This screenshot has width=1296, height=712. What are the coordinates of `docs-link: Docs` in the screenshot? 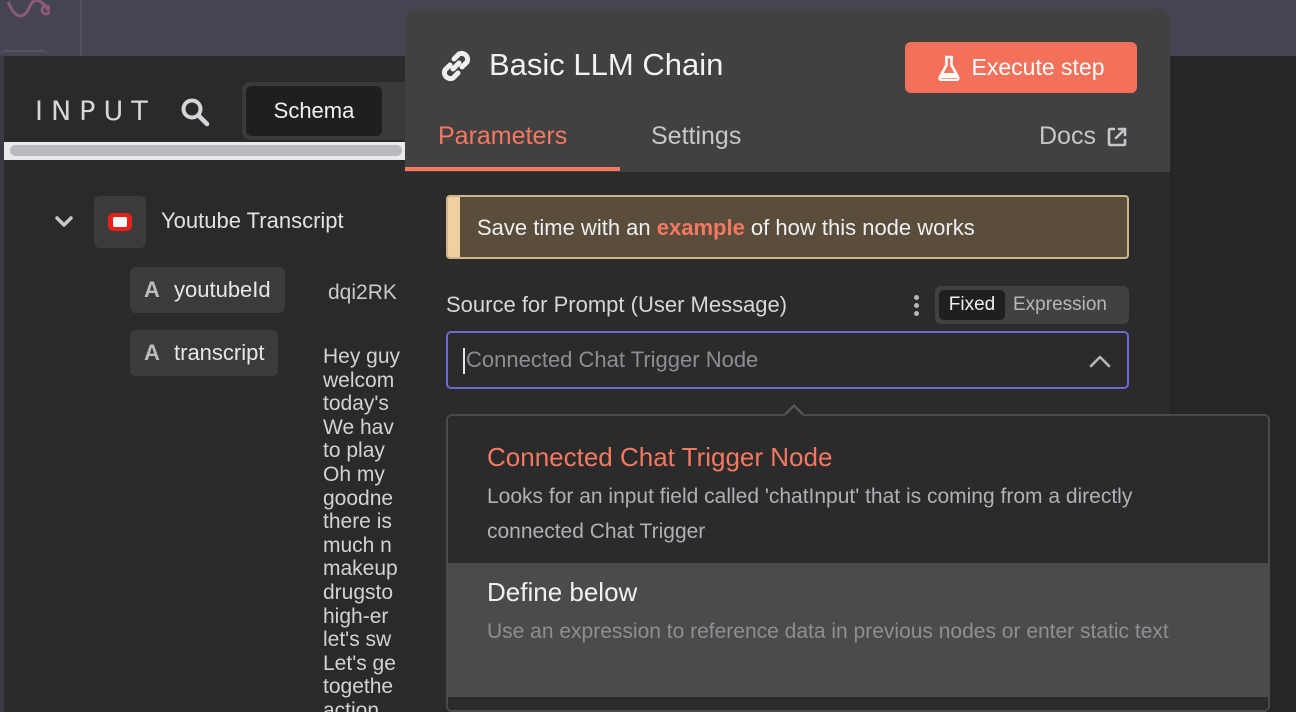 It's located at (1083, 136).